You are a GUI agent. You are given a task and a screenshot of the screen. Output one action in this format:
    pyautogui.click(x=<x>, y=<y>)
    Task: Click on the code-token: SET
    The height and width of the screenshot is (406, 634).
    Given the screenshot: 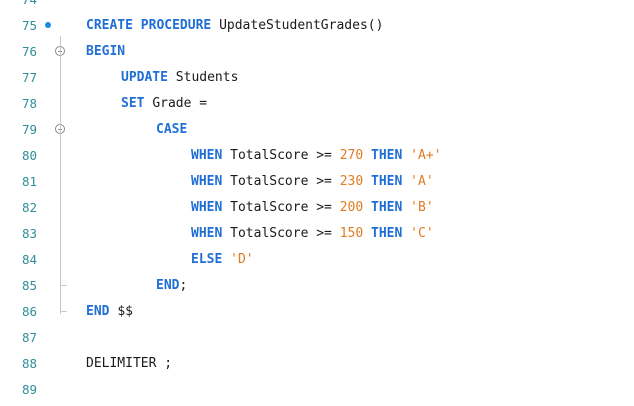 What is the action you would take?
    pyautogui.click(x=137, y=103)
    